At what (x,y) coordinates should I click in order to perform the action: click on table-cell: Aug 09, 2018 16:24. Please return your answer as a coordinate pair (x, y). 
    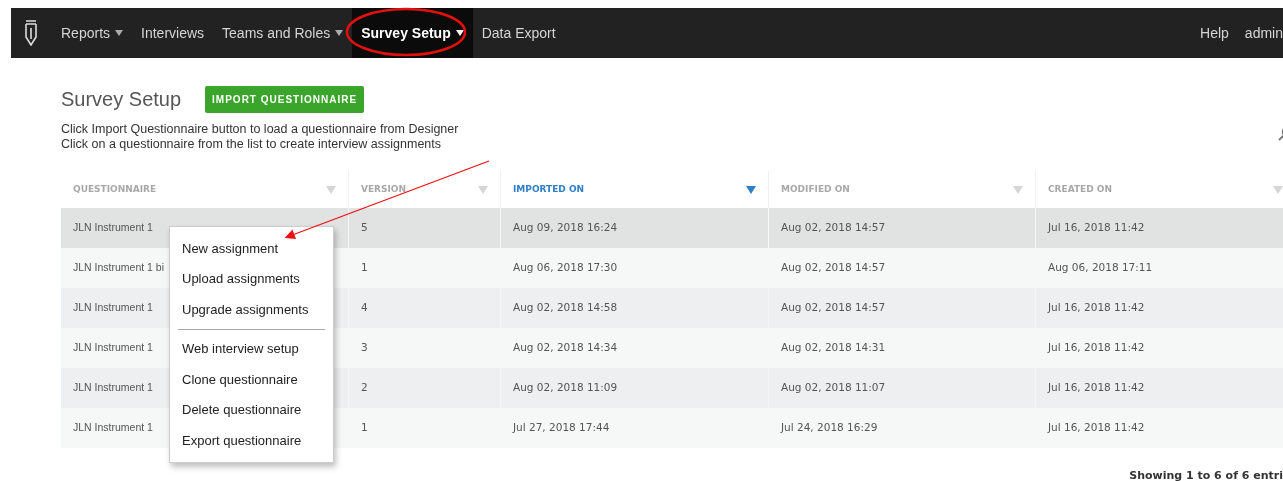
    Looking at the image, I should click on (565, 228).